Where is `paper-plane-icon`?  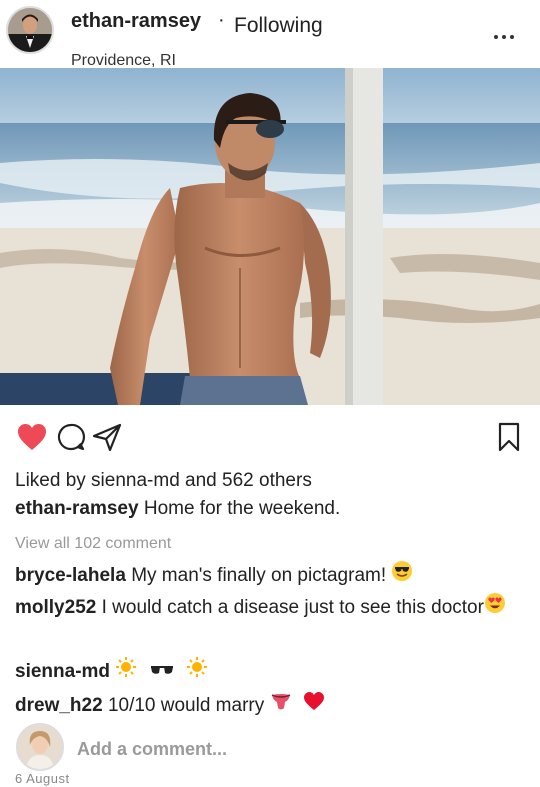 paper-plane-icon is located at coordinates (107, 439).